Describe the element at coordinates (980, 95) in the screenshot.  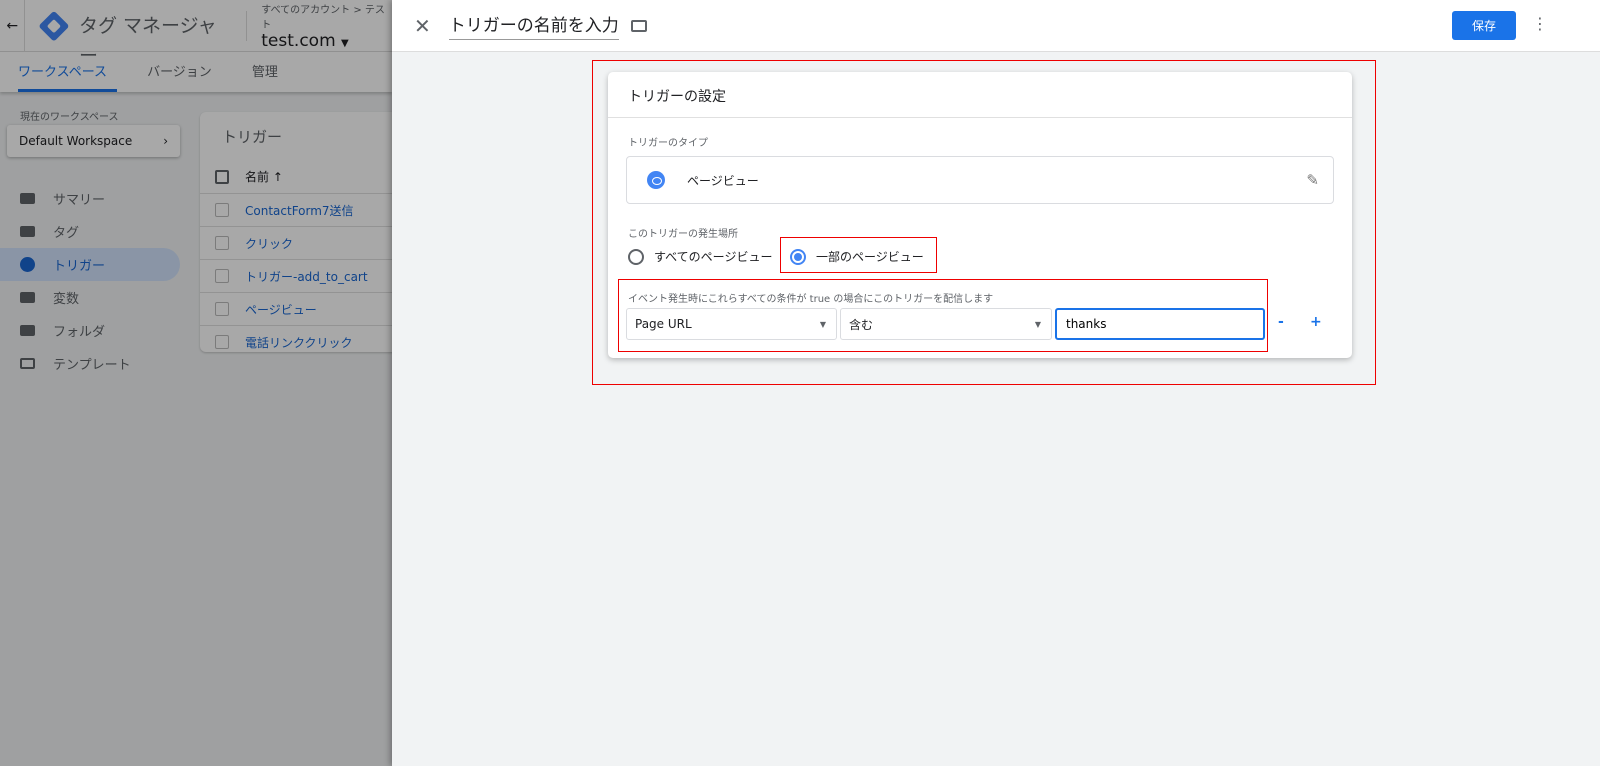
I see `card-title: トリガーの設定` at that location.